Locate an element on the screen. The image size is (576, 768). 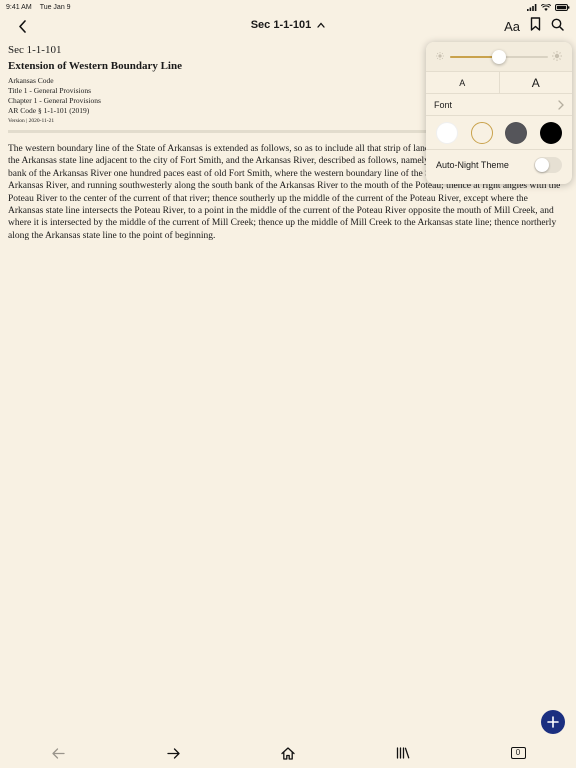
text-settings-button: Aa is located at coordinates (512, 26).